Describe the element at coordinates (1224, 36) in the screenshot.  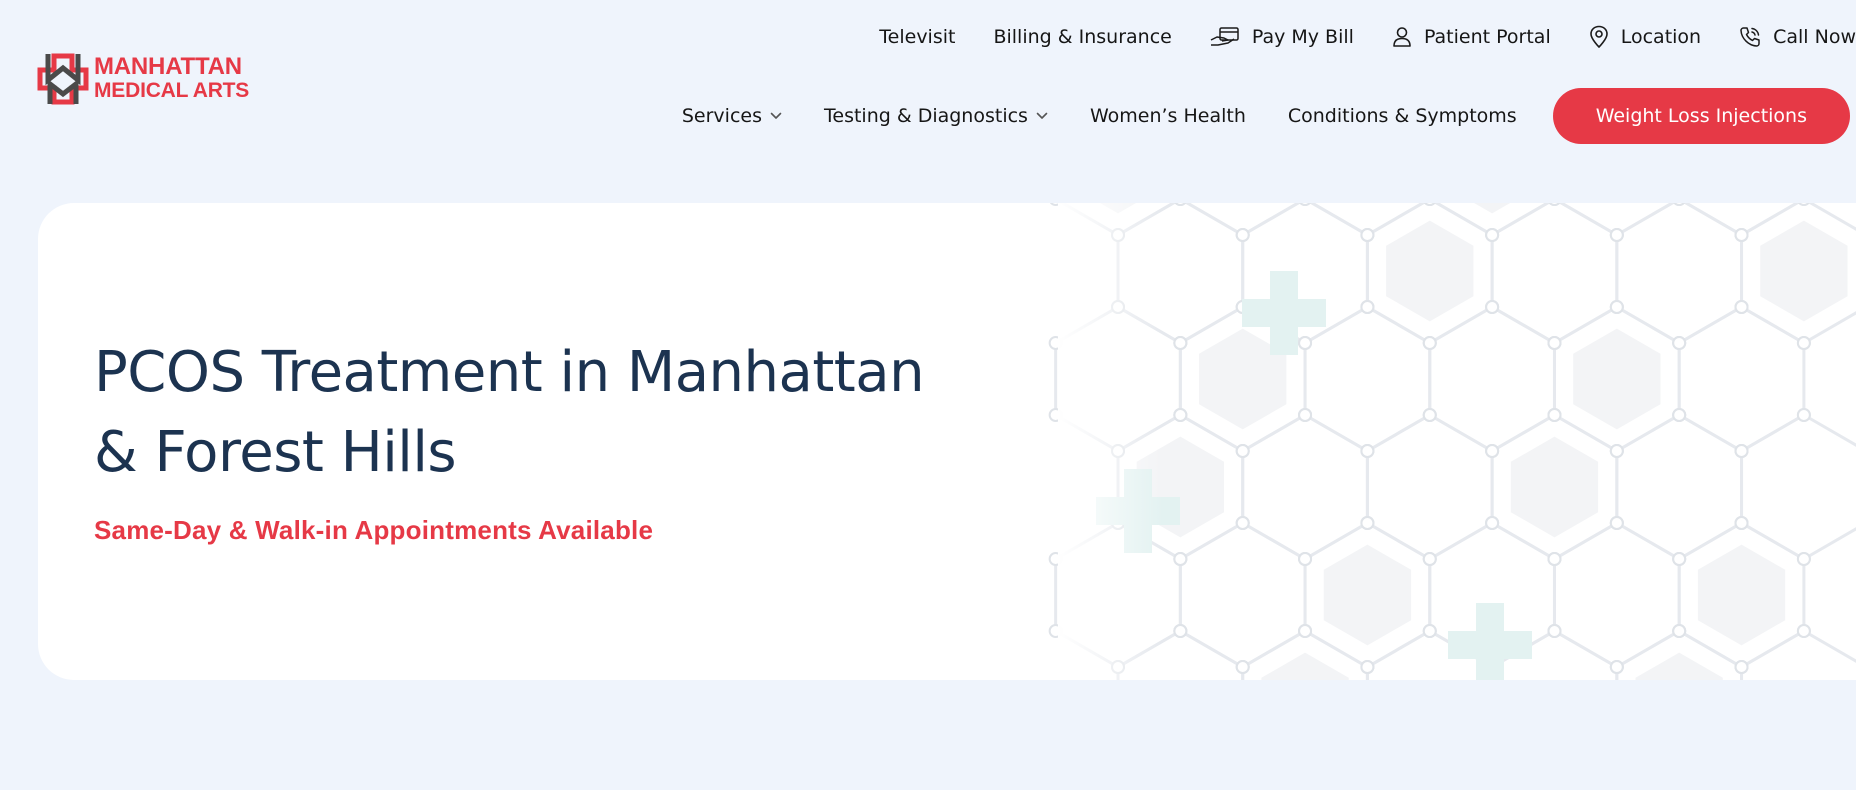
I see `hand-card-icon` at that location.